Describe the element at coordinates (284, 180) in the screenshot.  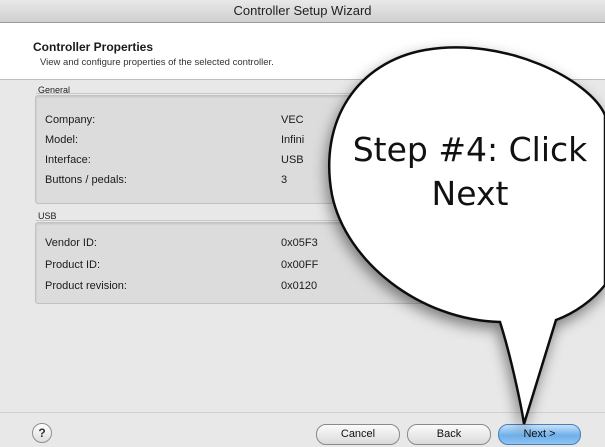
I see `property-value: 3` at that location.